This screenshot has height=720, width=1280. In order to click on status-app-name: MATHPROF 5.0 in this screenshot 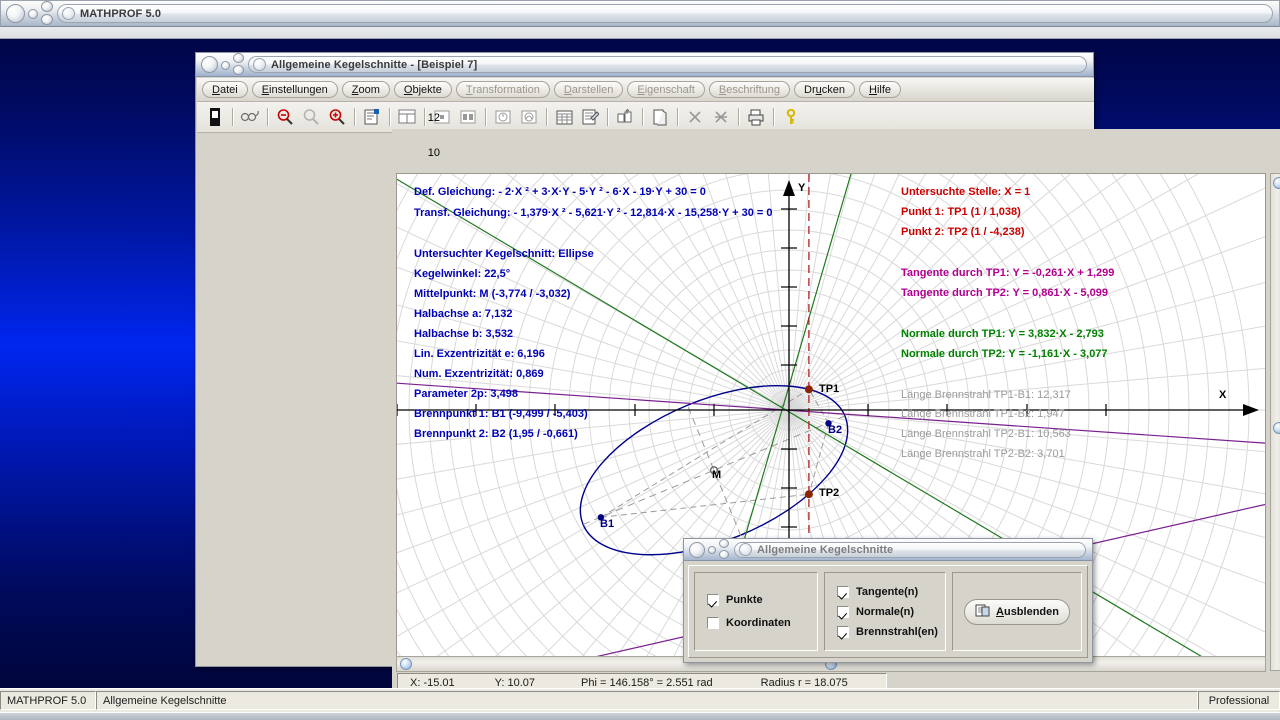, I will do `click(48, 700)`.